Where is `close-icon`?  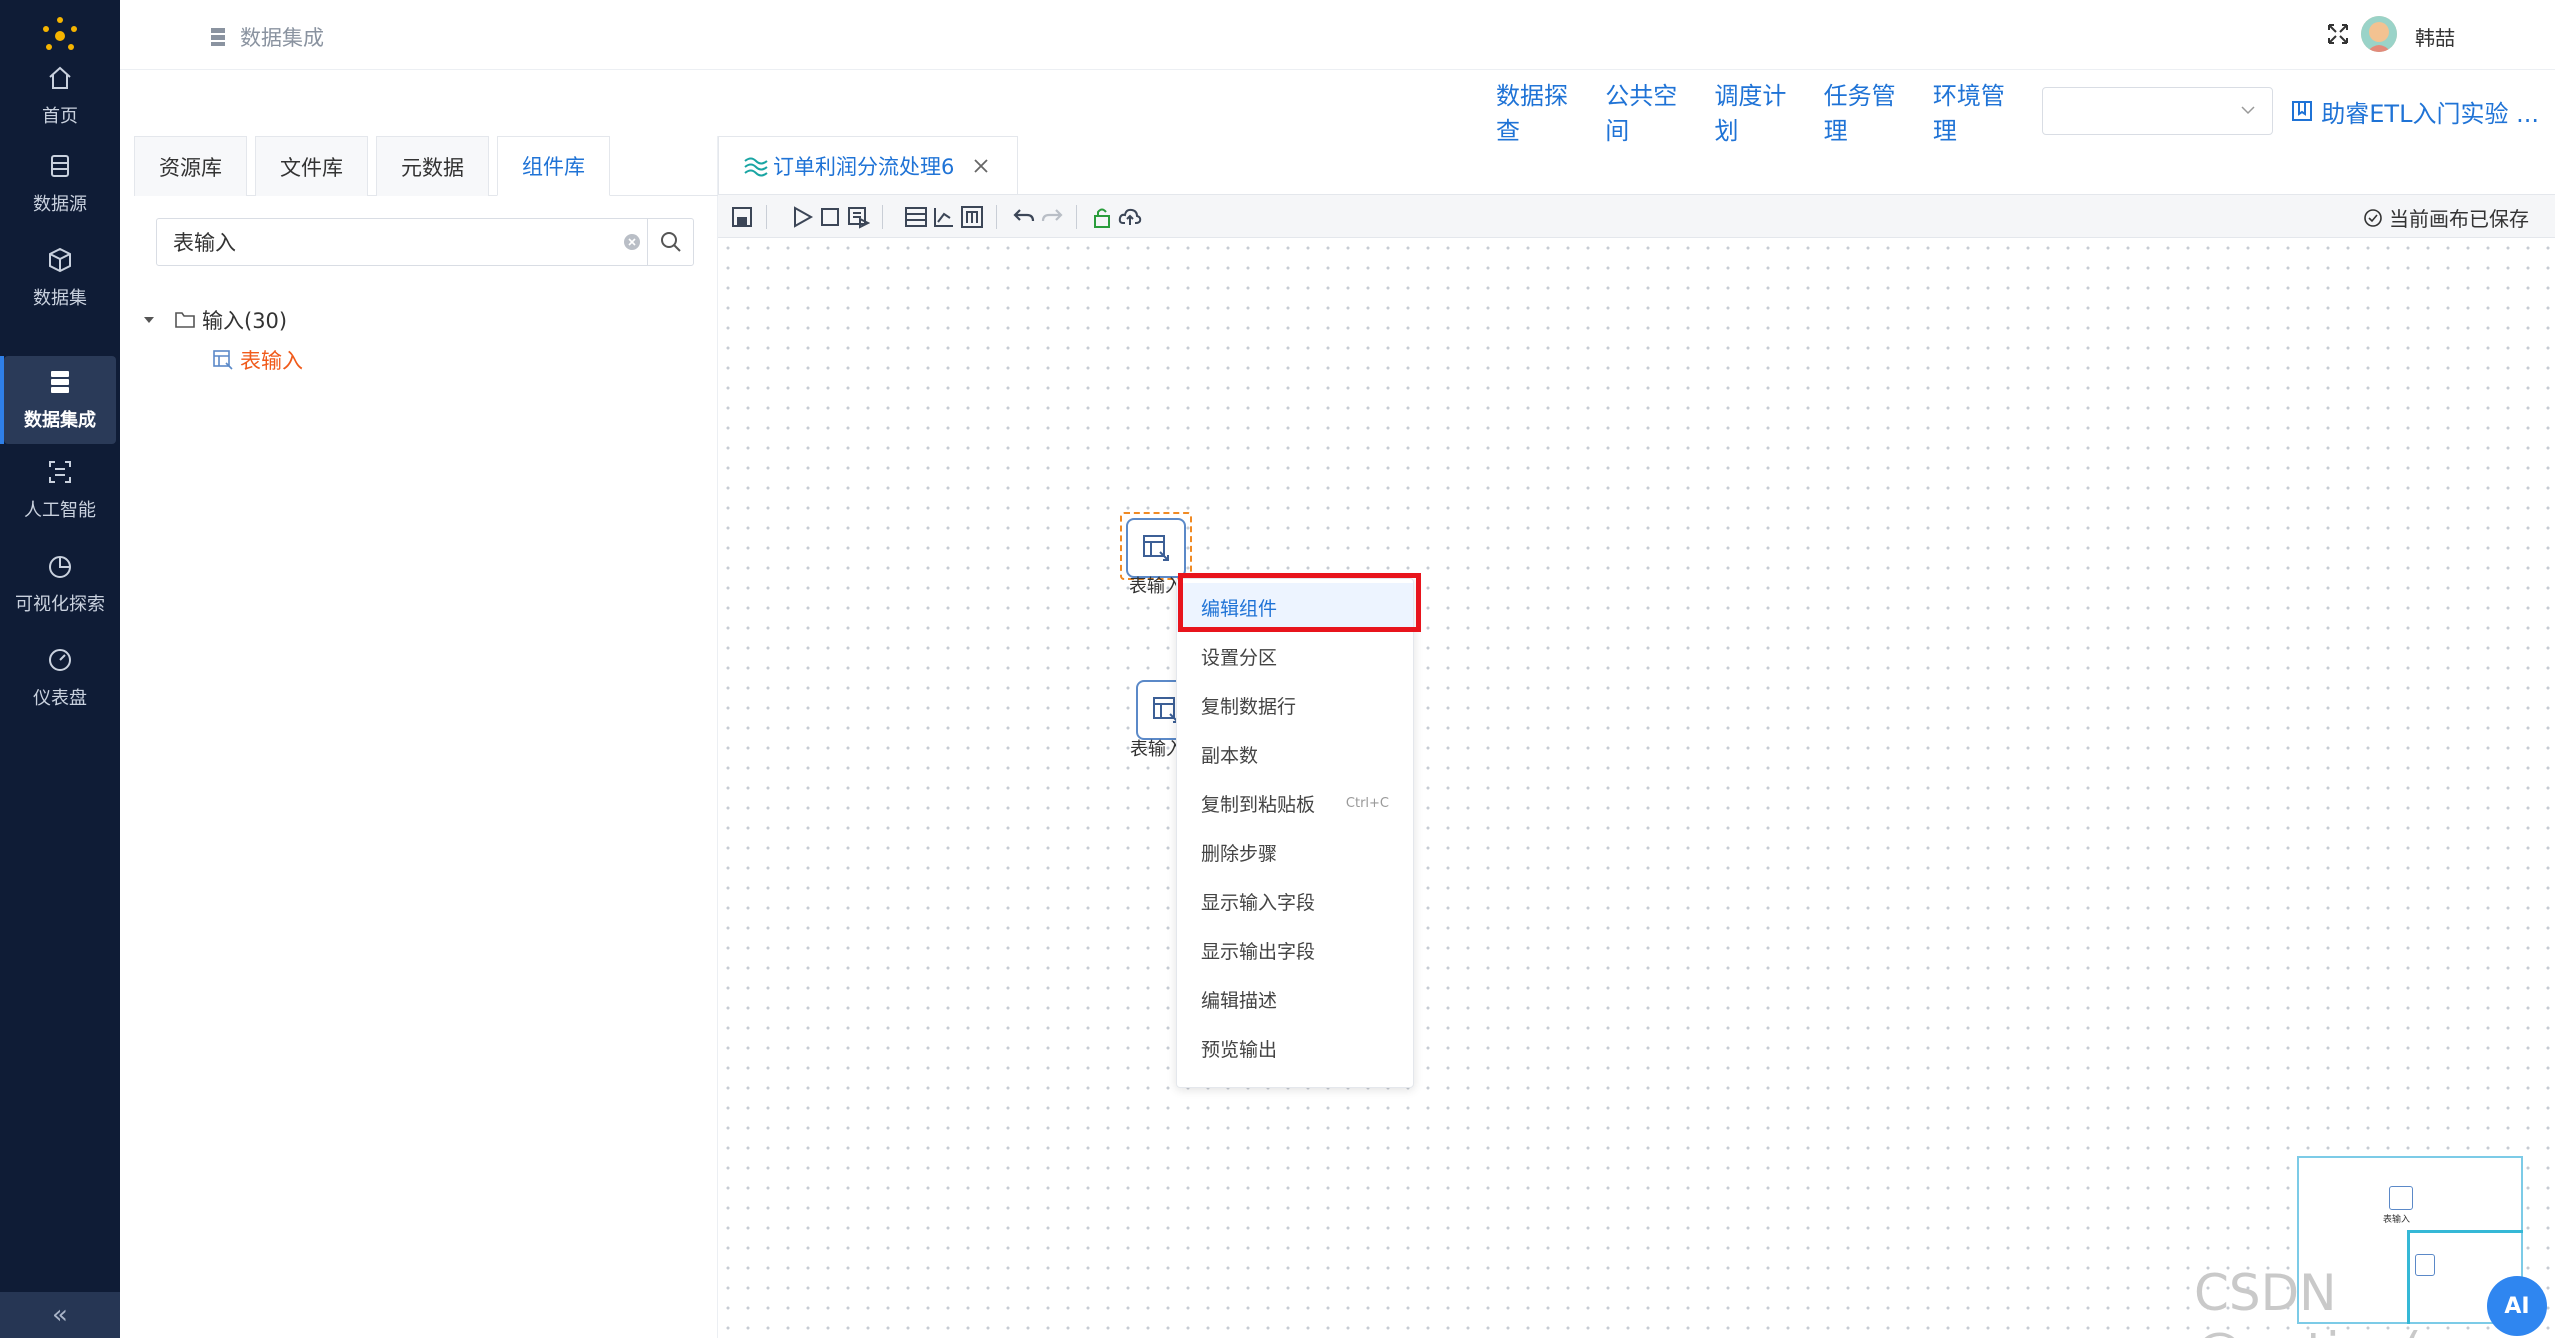 close-icon is located at coordinates (981, 166).